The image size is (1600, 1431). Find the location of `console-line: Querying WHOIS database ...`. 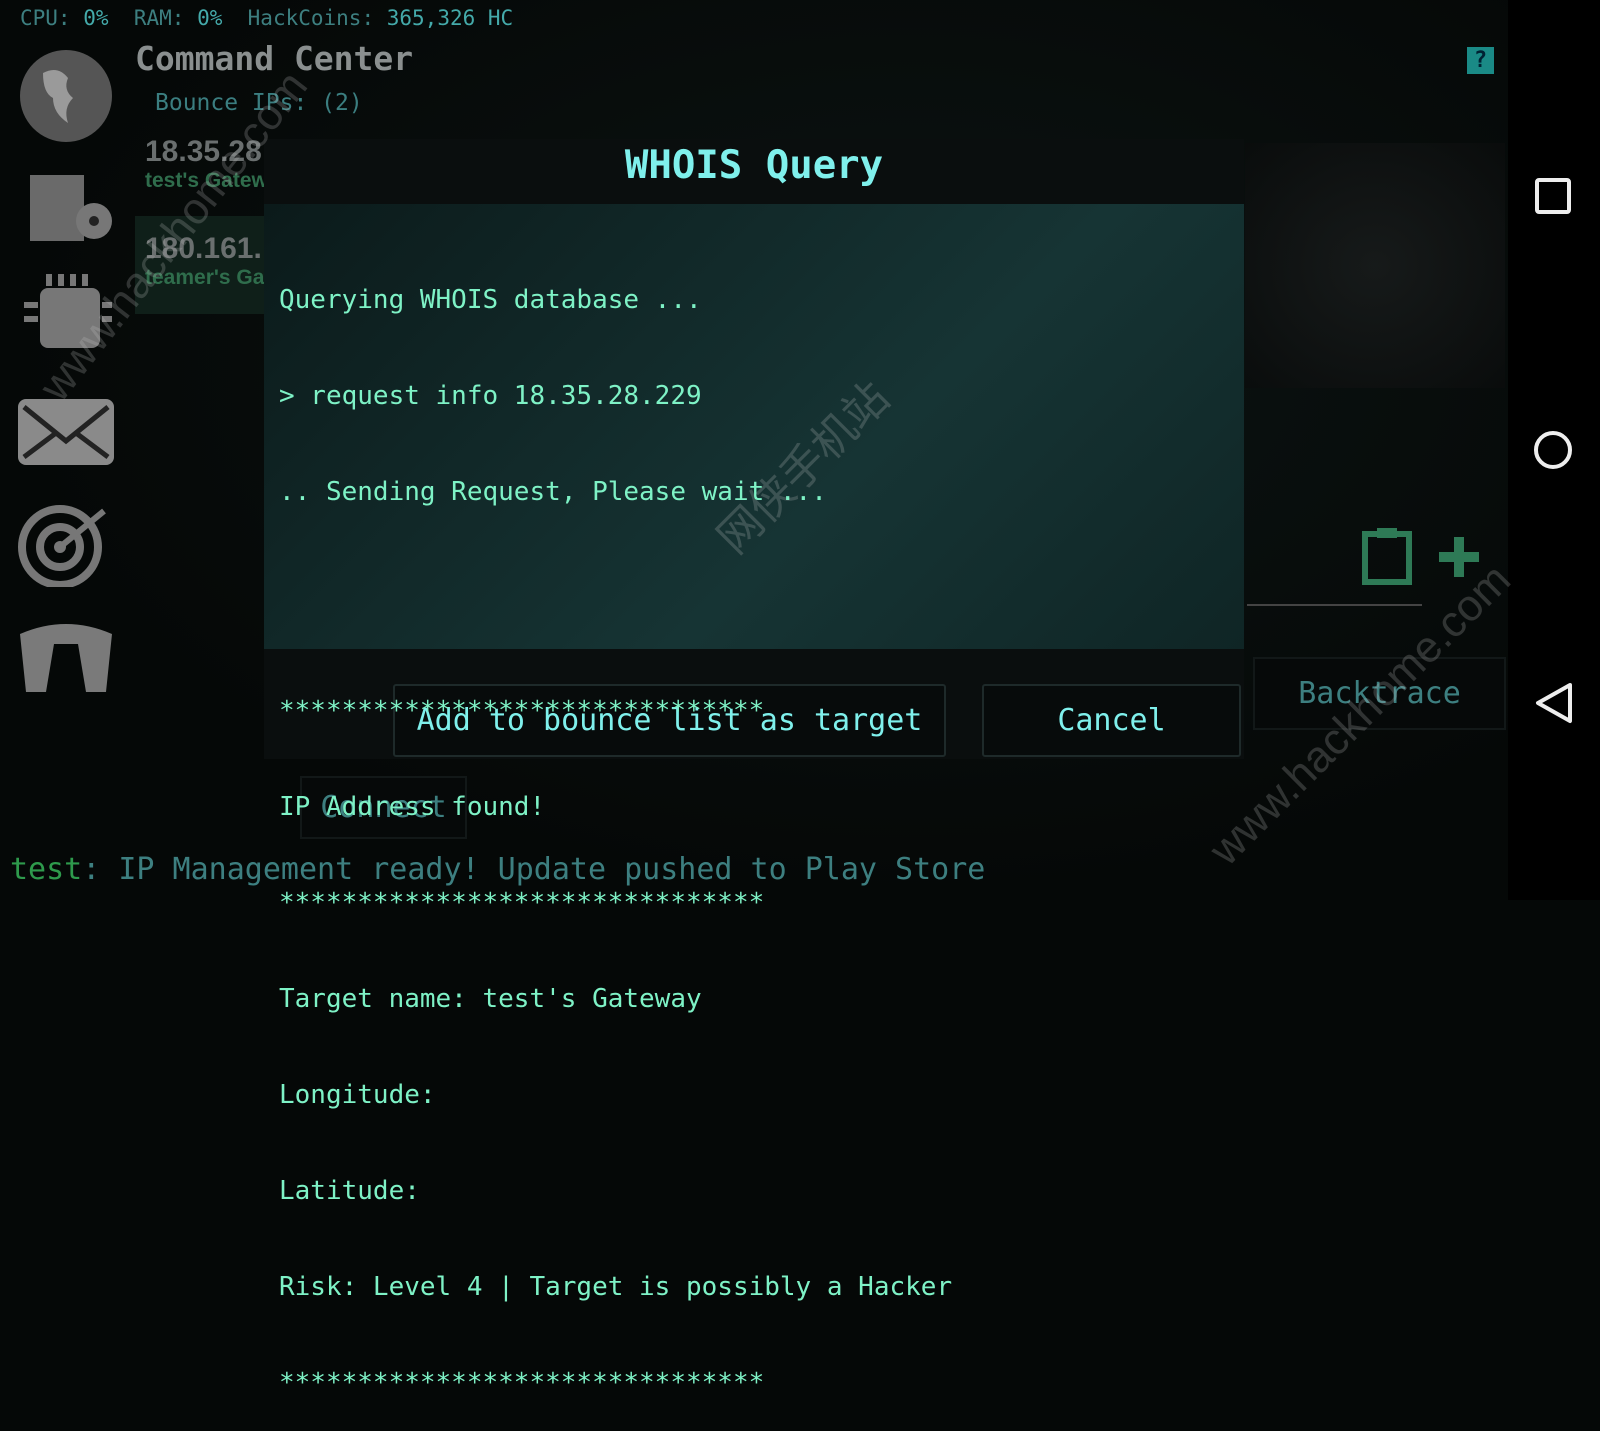

console-line: Querying WHOIS database ... is located at coordinates (490, 300).